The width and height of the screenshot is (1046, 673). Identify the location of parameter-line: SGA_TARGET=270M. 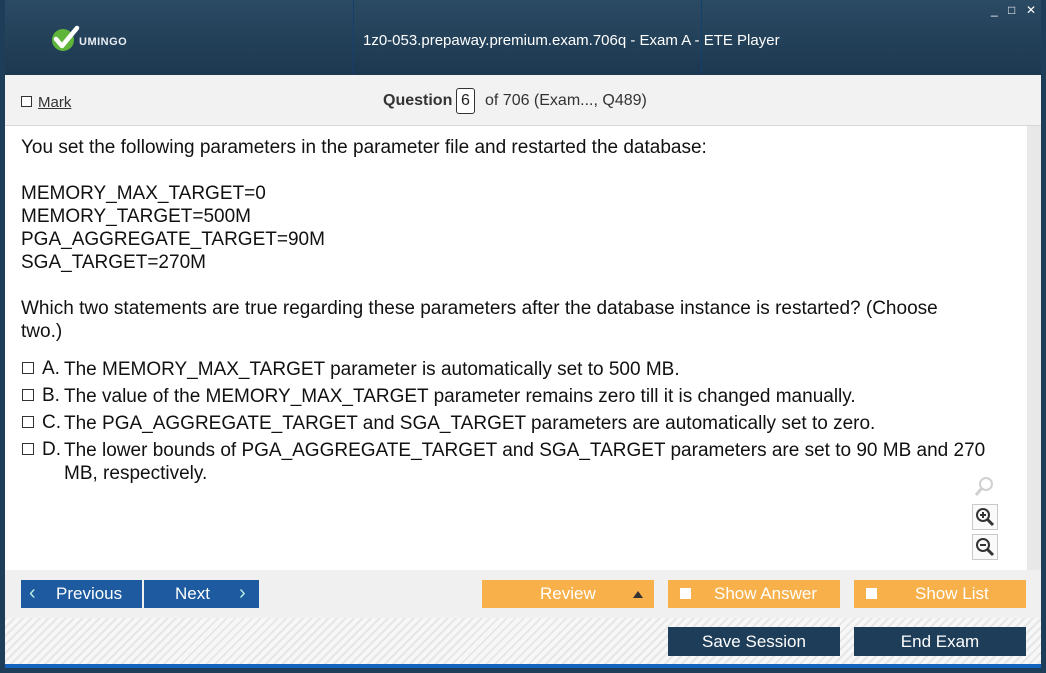
(113, 262).